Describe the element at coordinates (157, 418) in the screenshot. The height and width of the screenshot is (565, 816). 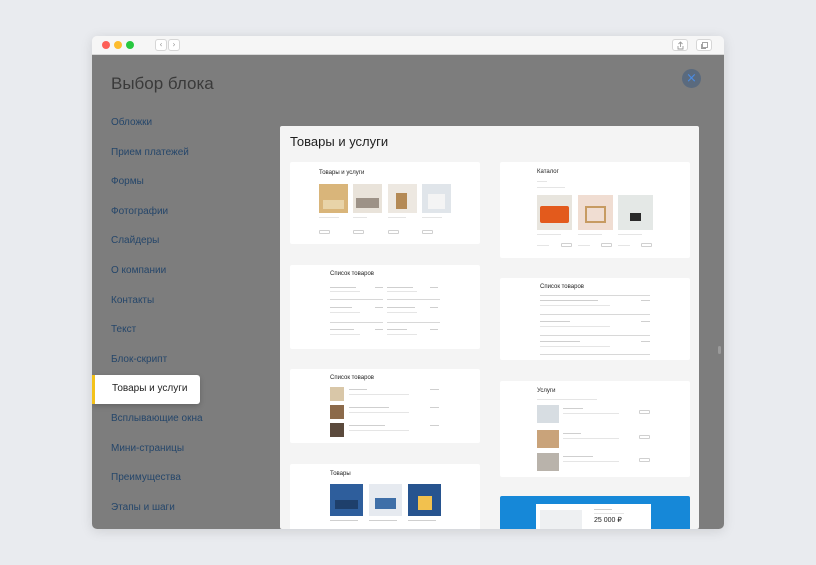
I see `menu-item-popups: Всплывающие окна` at that location.